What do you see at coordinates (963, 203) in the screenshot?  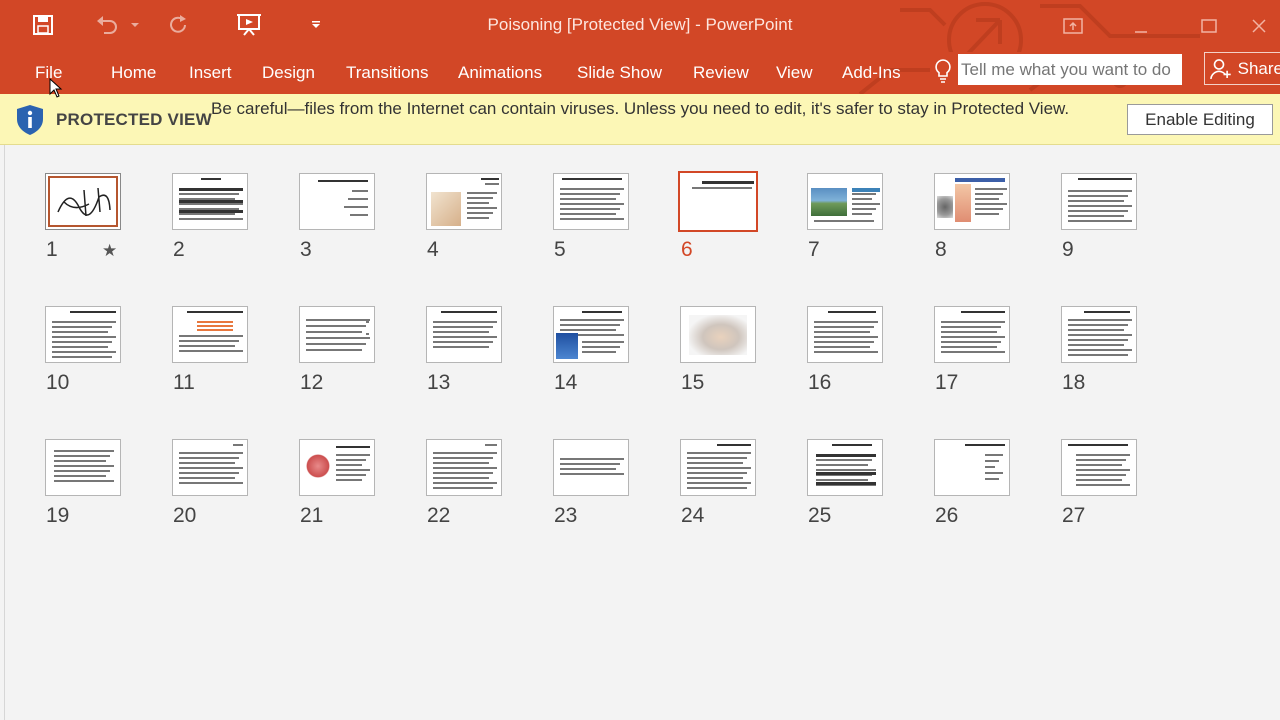 I see `anatomy-image` at bounding box center [963, 203].